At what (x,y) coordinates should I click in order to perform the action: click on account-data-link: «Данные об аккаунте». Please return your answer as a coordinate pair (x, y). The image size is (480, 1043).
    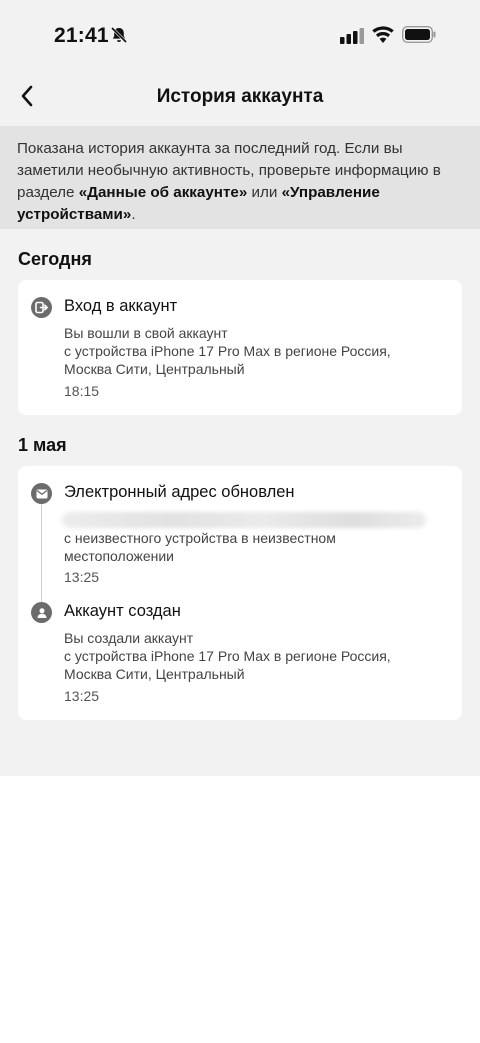
    Looking at the image, I should click on (163, 192).